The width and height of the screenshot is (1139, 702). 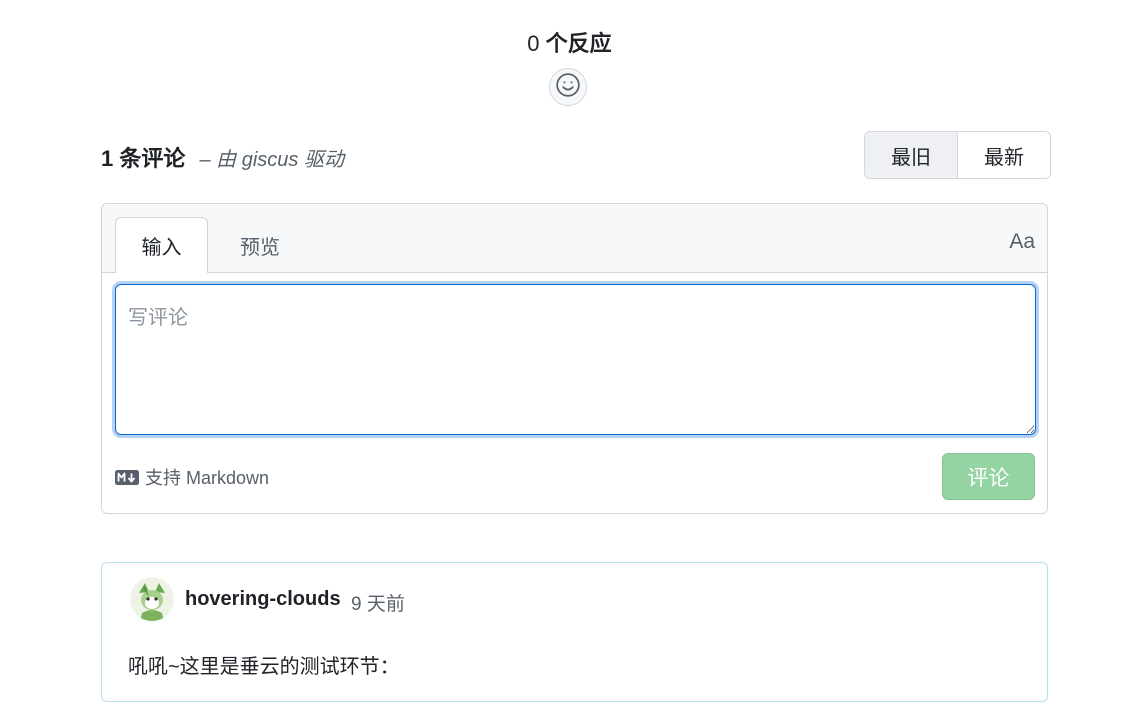 I want to click on powered-by-giscus: – 由 giscus 驱动, so click(x=271, y=160).